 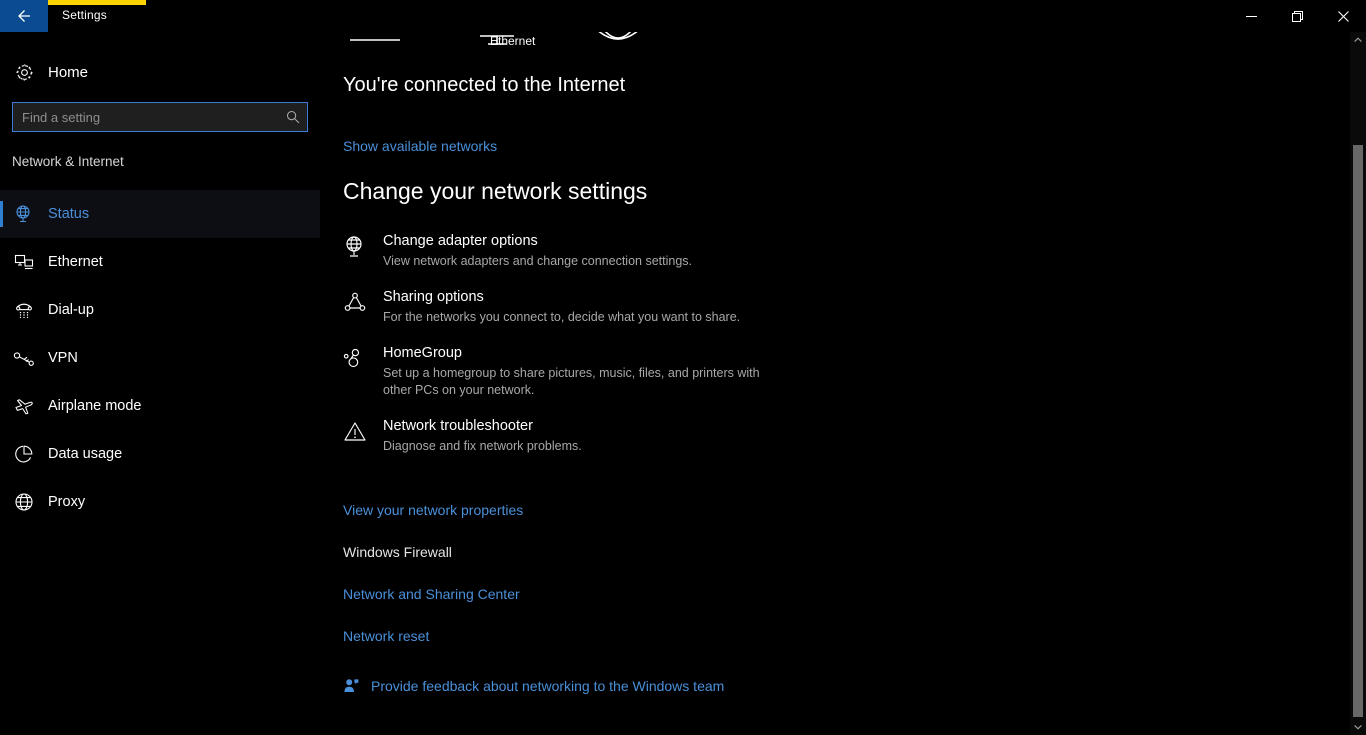 I want to click on sidebar-item-label: Dial-up, so click(x=71, y=310).